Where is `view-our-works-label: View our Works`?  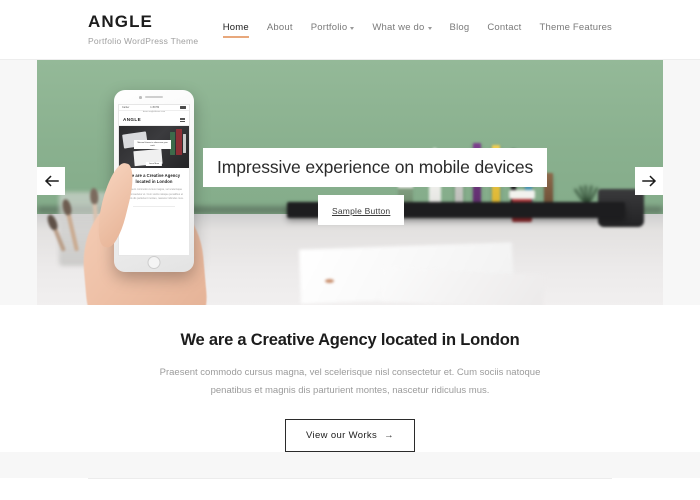 view-our-works-label: View our Works is located at coordinates (342, 436).